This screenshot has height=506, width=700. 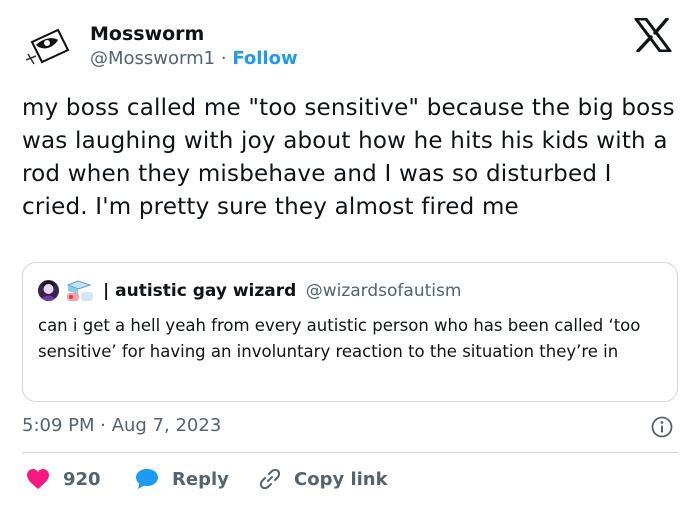 I want to click on reply-button: Reply, so click(x=182, y=479).